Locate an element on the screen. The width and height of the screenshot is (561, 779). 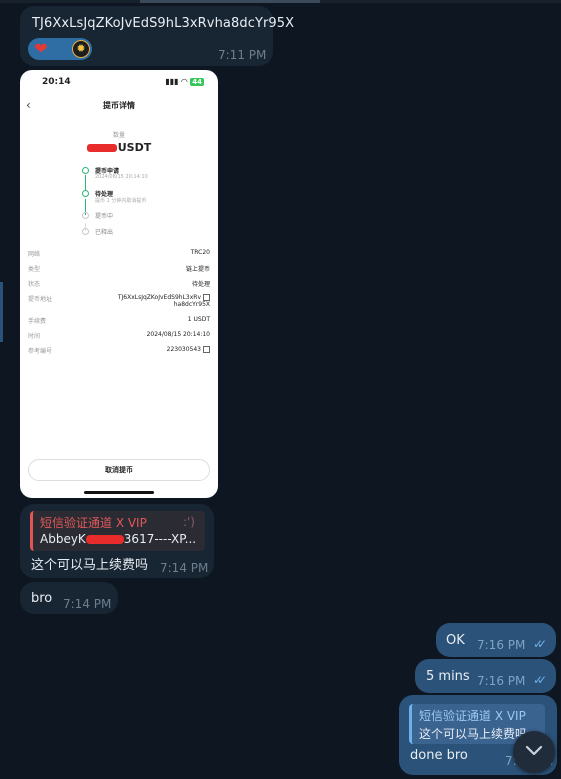
chevron-down-icon is located at coordinates (534, 750).